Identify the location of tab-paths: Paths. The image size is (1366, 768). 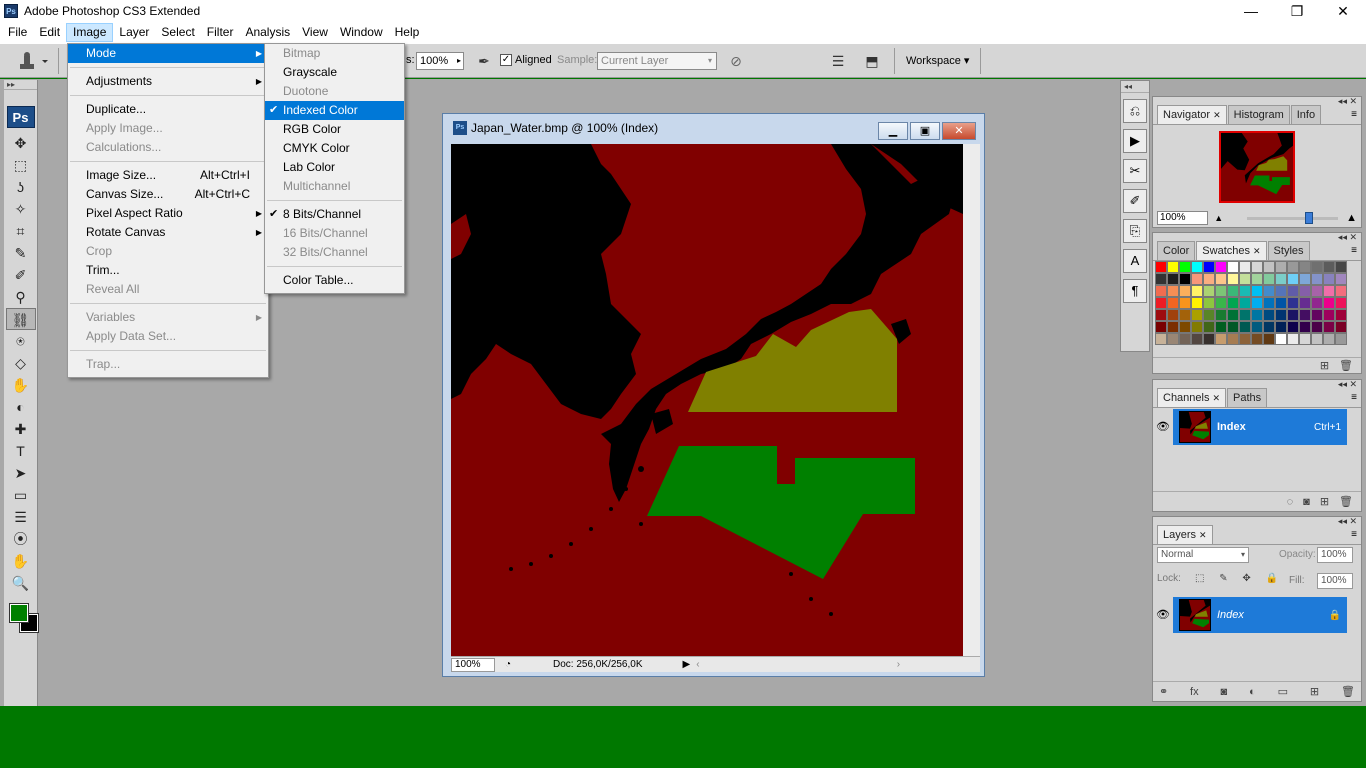
(1247, 397).